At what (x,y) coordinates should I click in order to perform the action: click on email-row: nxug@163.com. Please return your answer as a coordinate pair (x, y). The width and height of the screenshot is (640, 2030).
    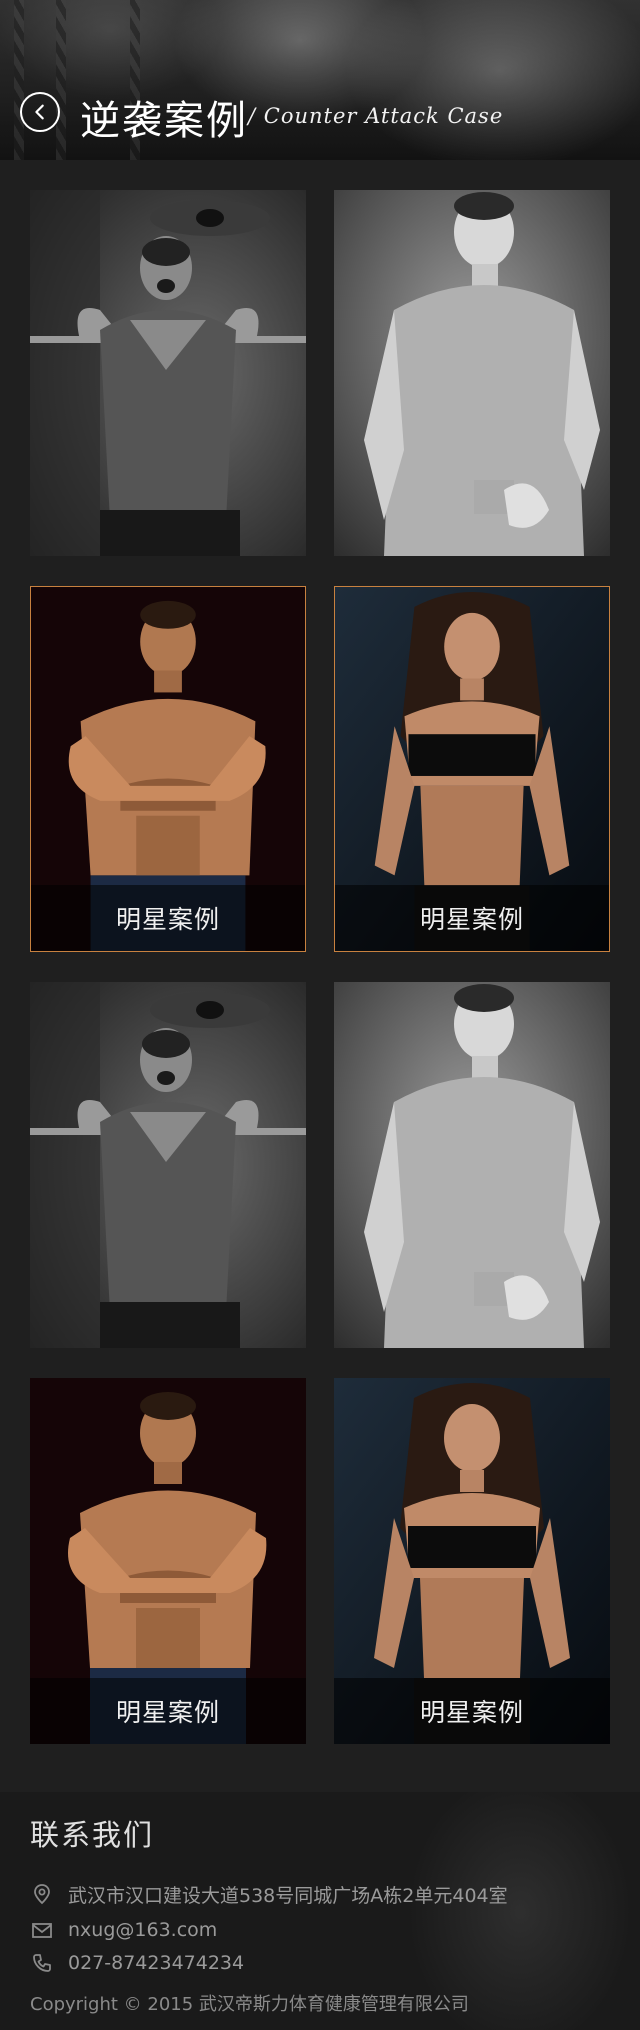
    Looking at the image, I should click on (123, 1930).